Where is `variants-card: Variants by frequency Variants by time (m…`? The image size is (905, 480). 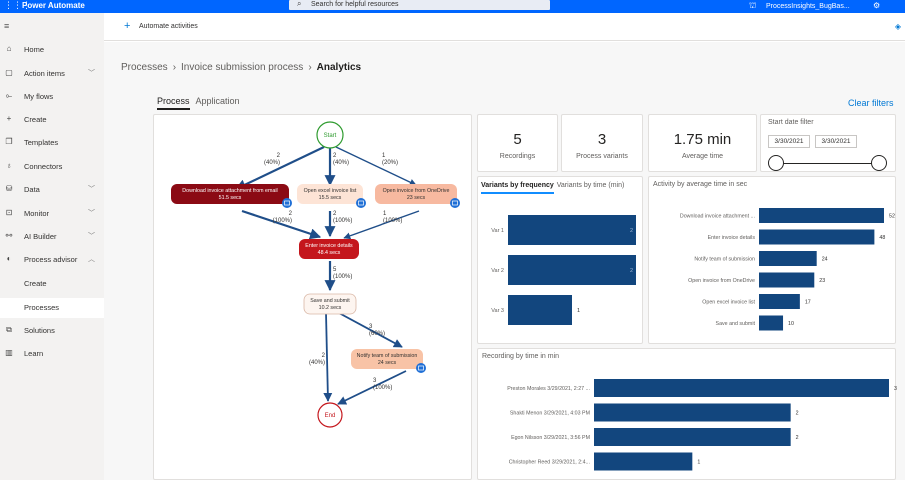
variants-card: Variants by frequency Variants by time (m… is located at coordinates (560, 260).